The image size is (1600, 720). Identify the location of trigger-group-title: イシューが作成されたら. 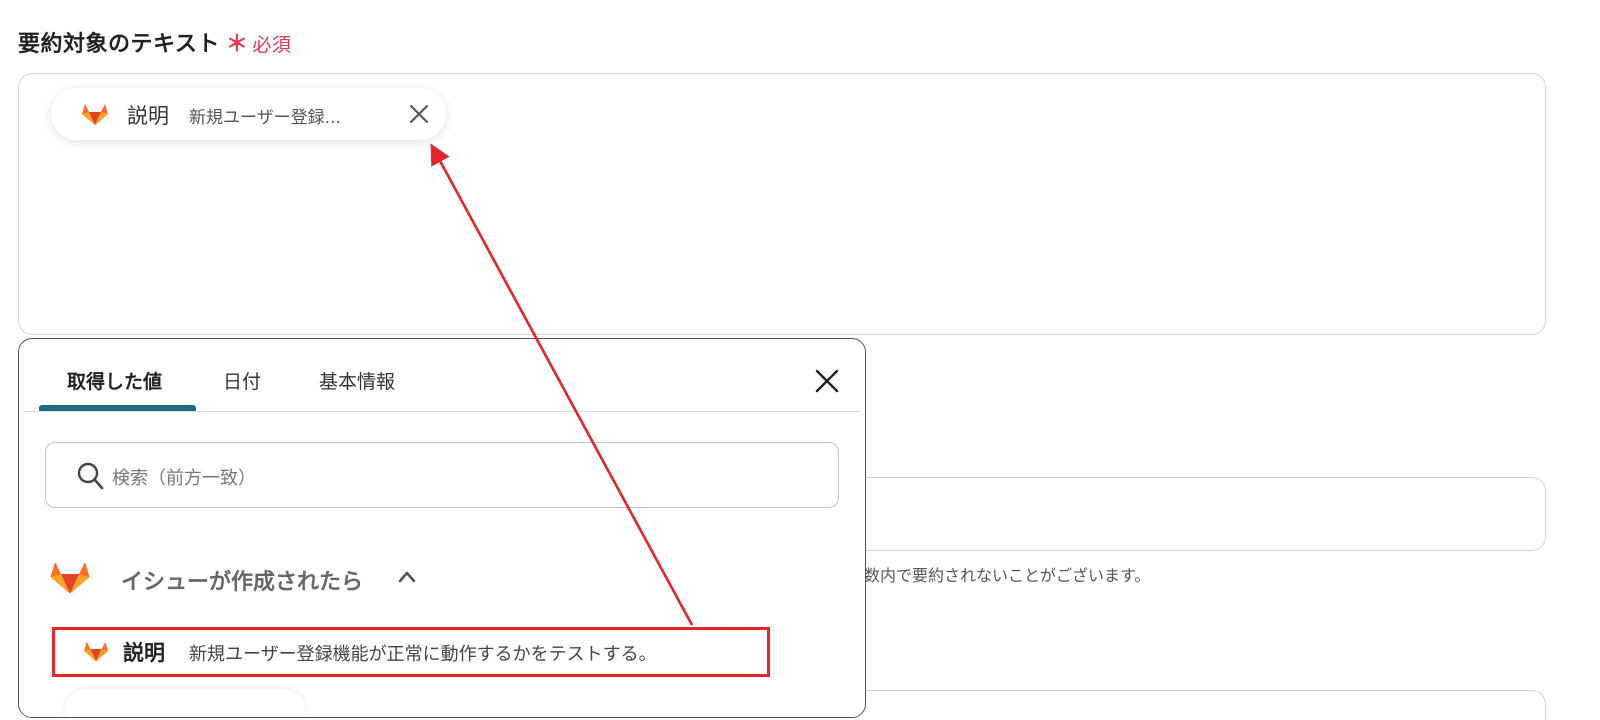
(242, 580).